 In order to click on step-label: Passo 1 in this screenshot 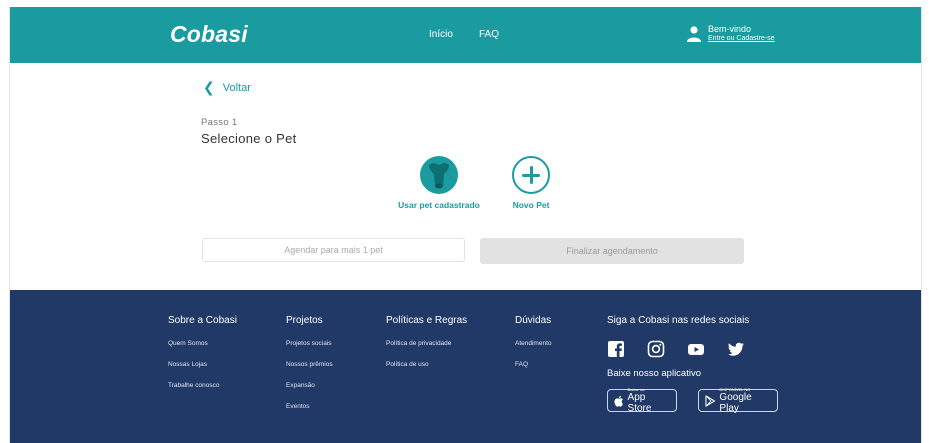, I will do `click(219, 122)`.